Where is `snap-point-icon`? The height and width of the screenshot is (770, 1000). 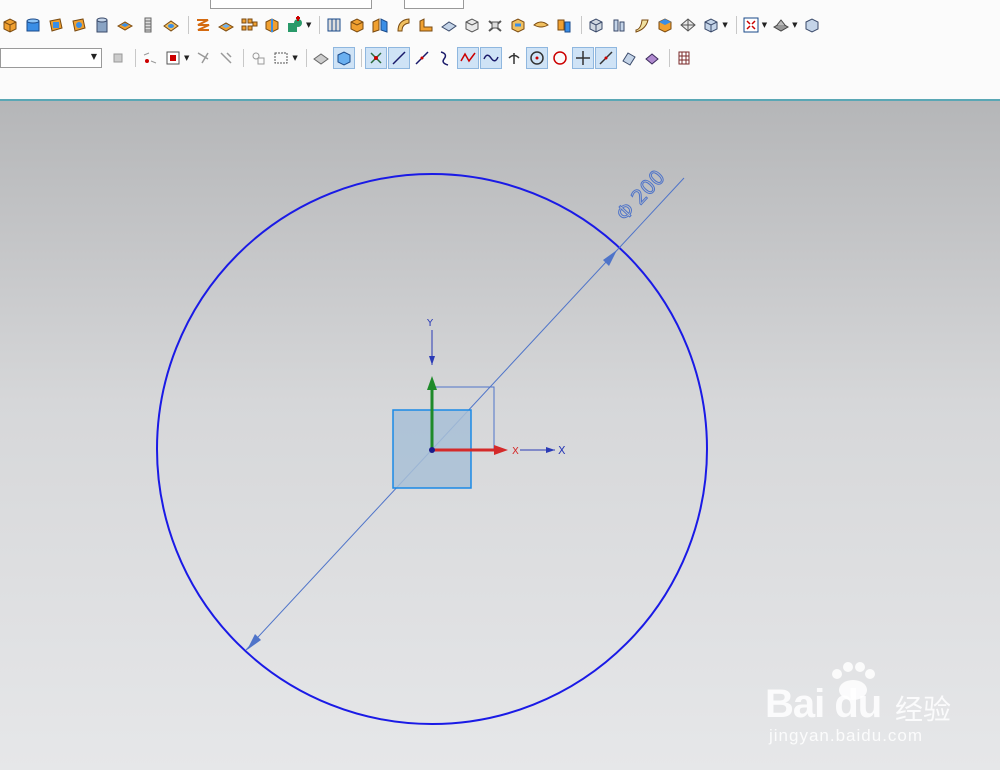
snap-point-icon is located at coordinates (118, 58).